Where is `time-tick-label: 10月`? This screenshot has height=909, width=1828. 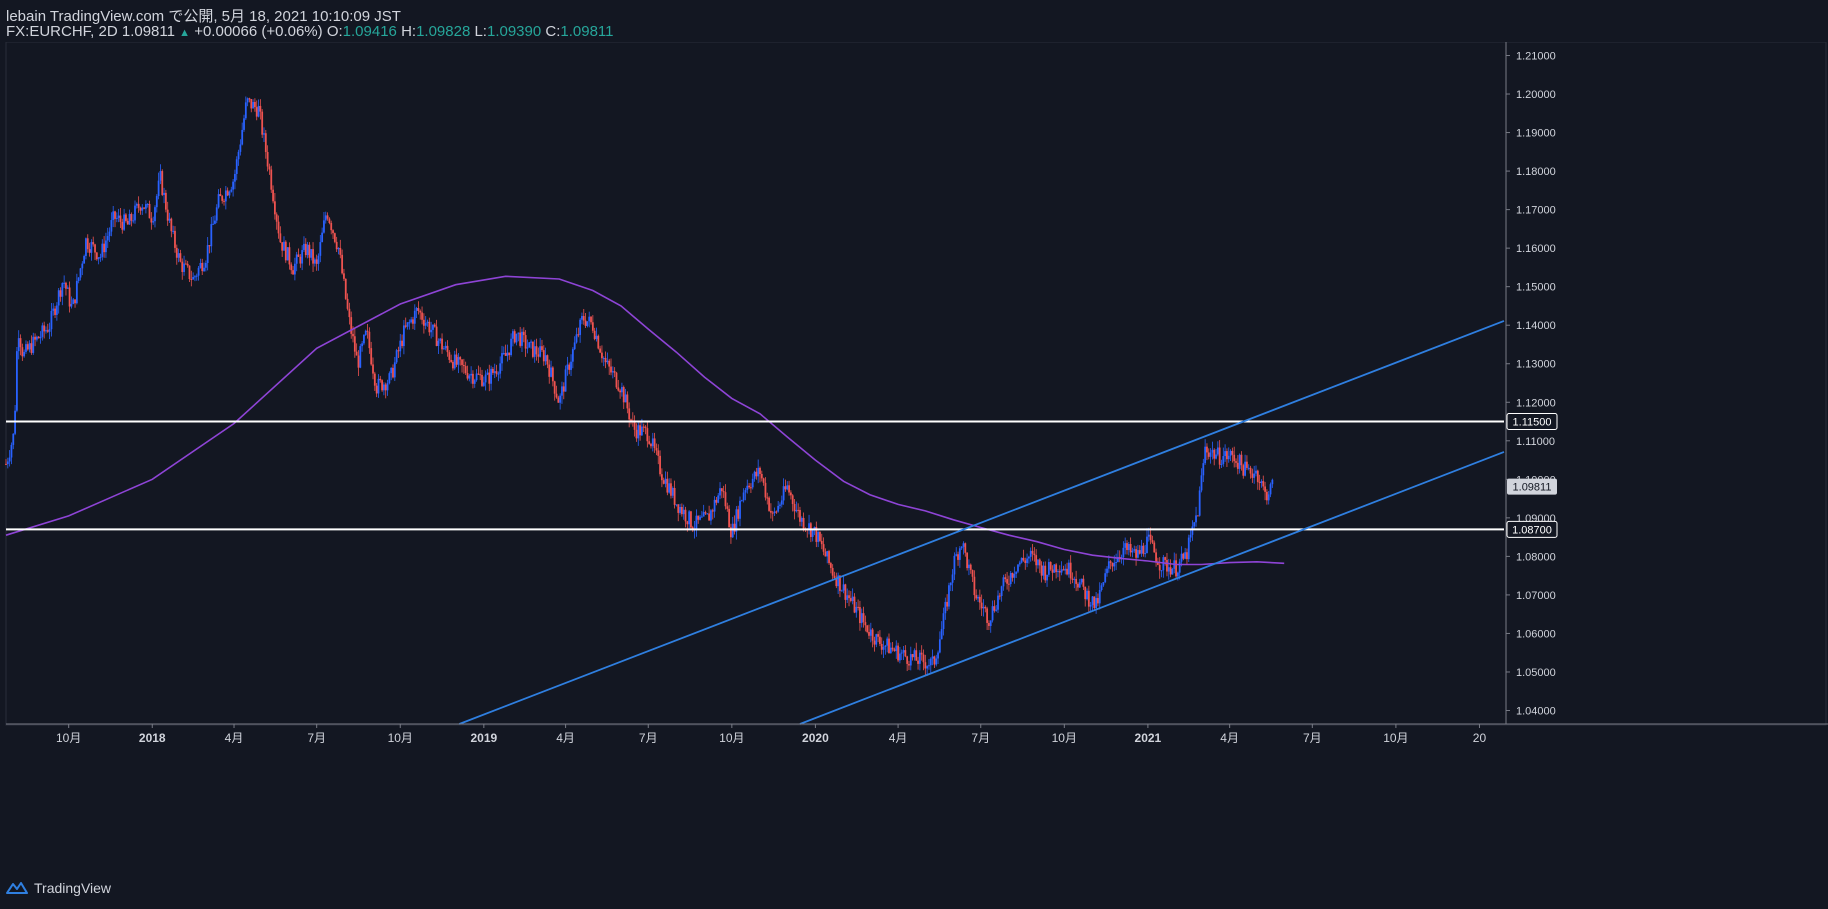
time-tick-label: 10月 is located at coordinates (1064, 738).